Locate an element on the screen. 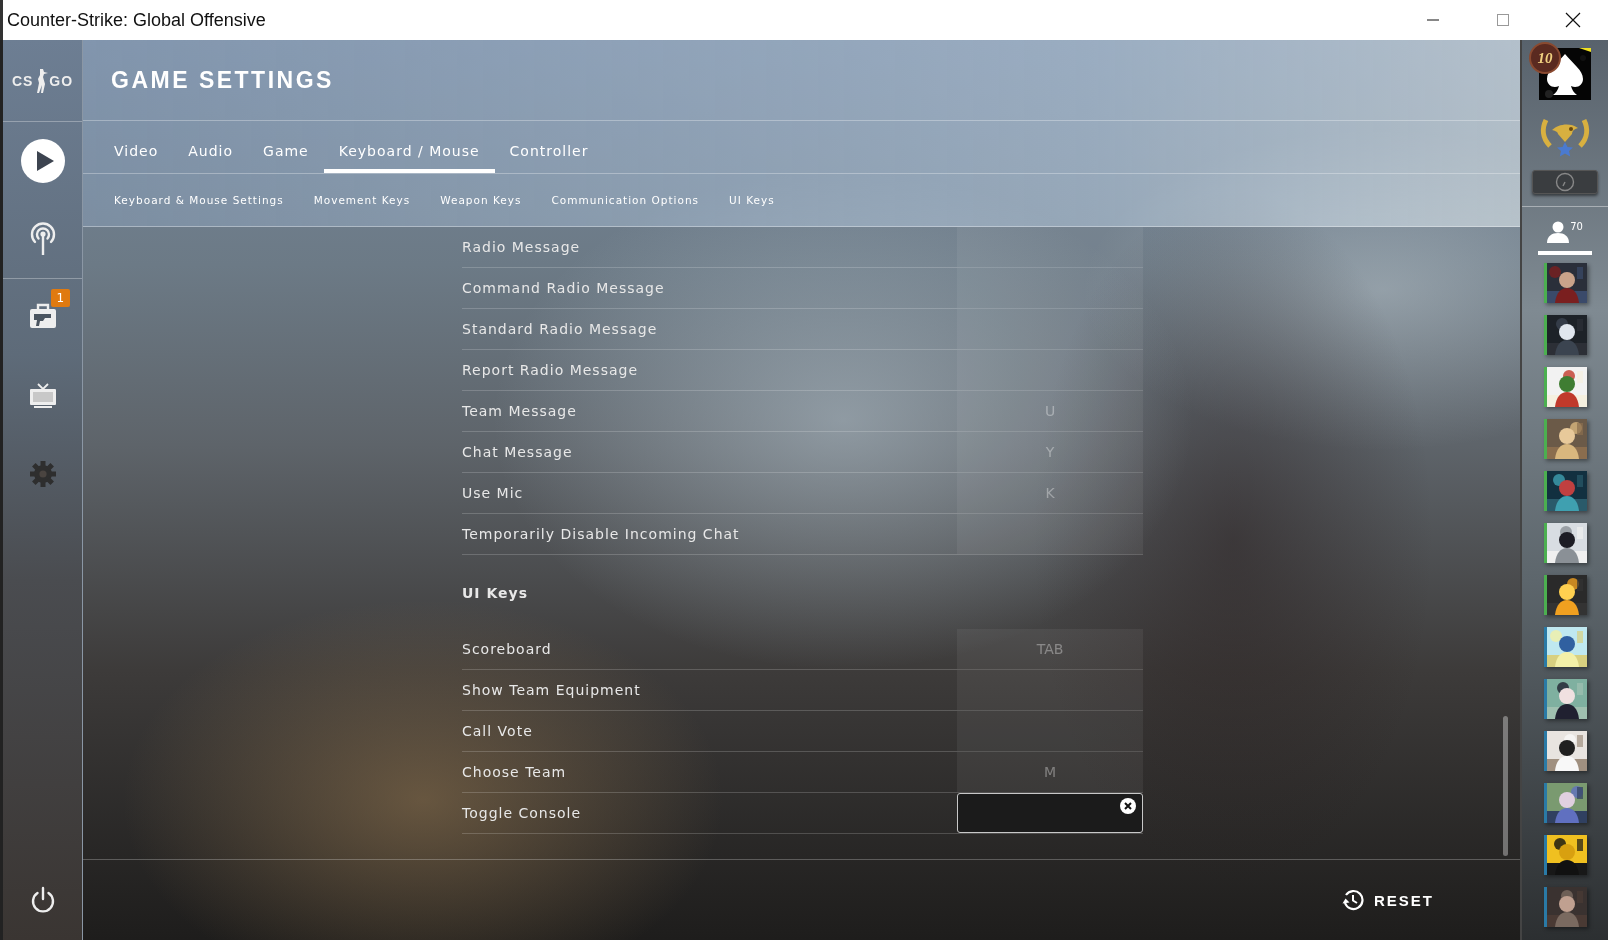  binding-label: Choose Team is located at coordinates (515, 772).